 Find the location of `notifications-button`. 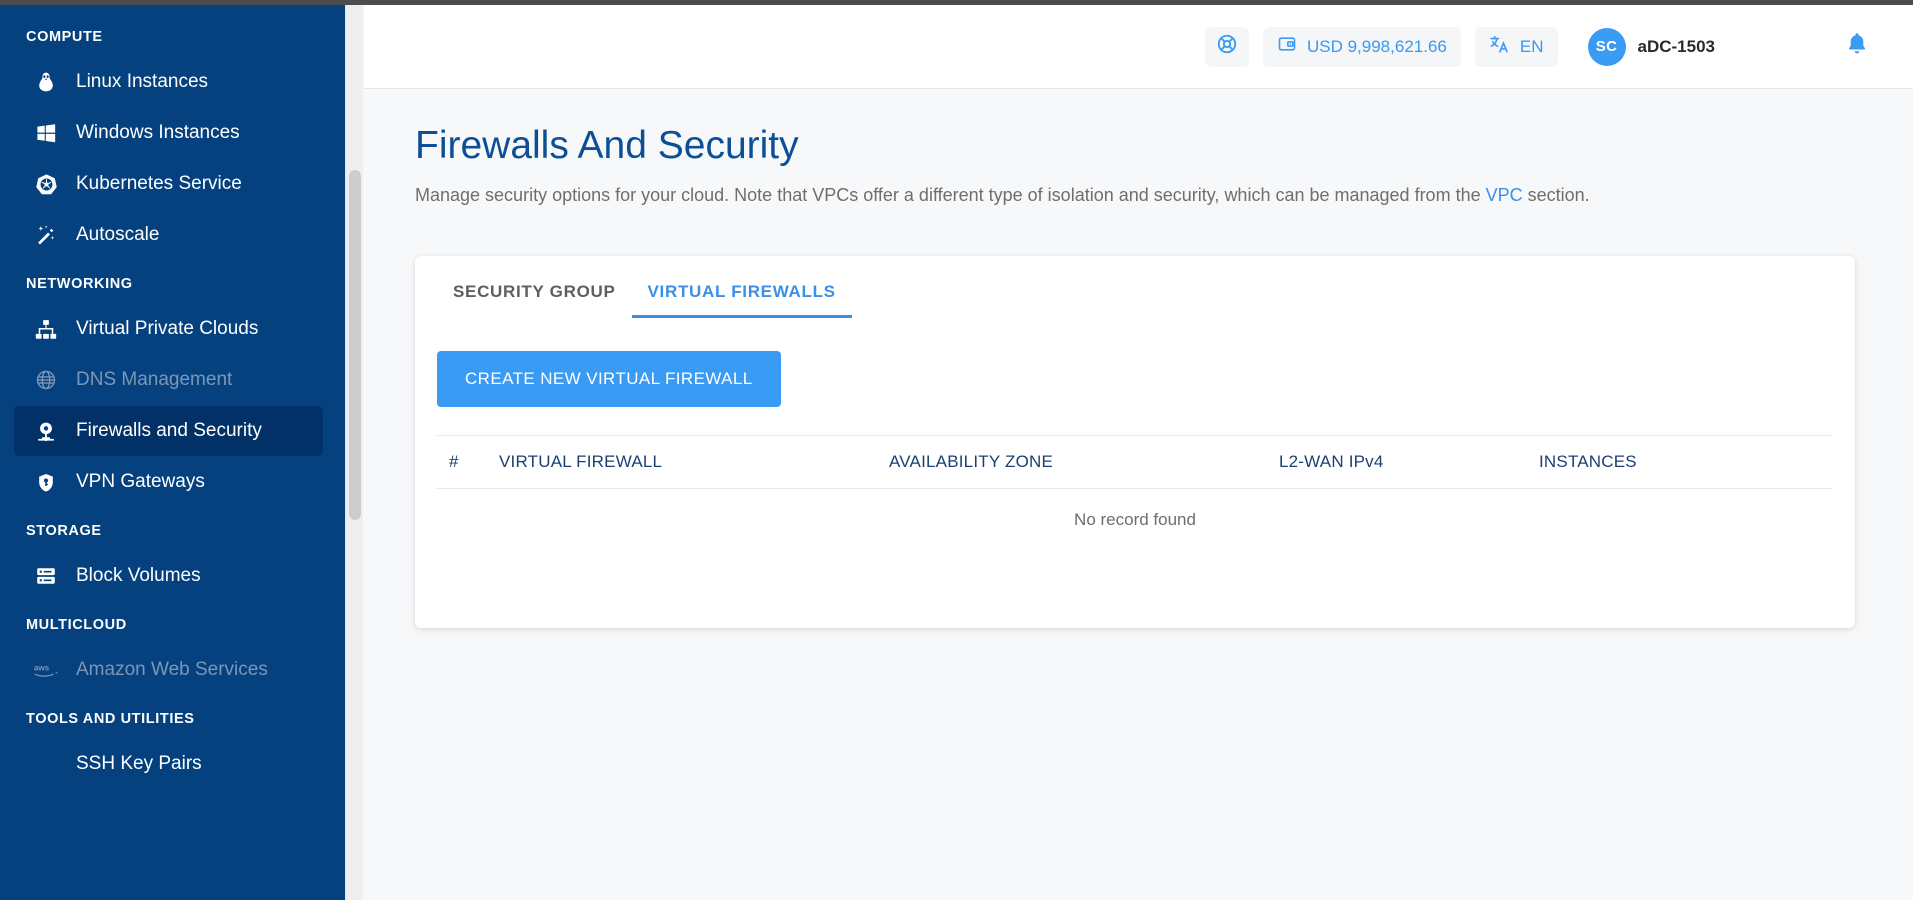

notifications-button is located at coordinates (1857, 46).